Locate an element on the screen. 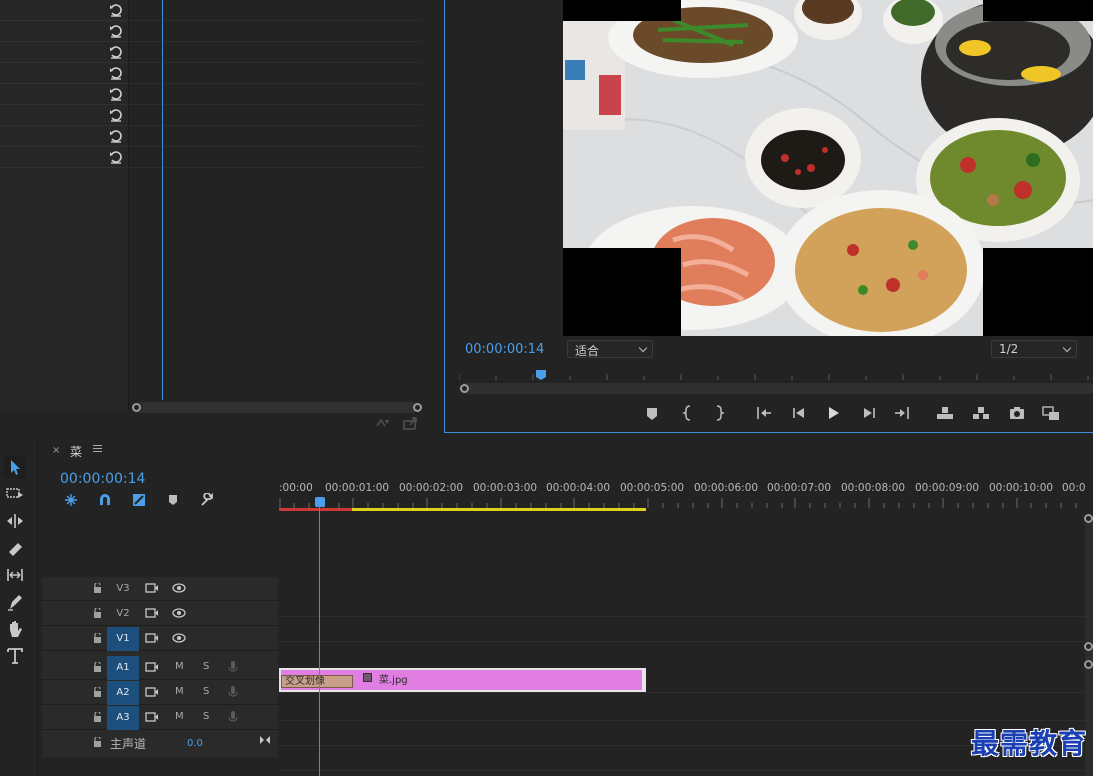  step-back-icon is located at coordinates (799, 413).